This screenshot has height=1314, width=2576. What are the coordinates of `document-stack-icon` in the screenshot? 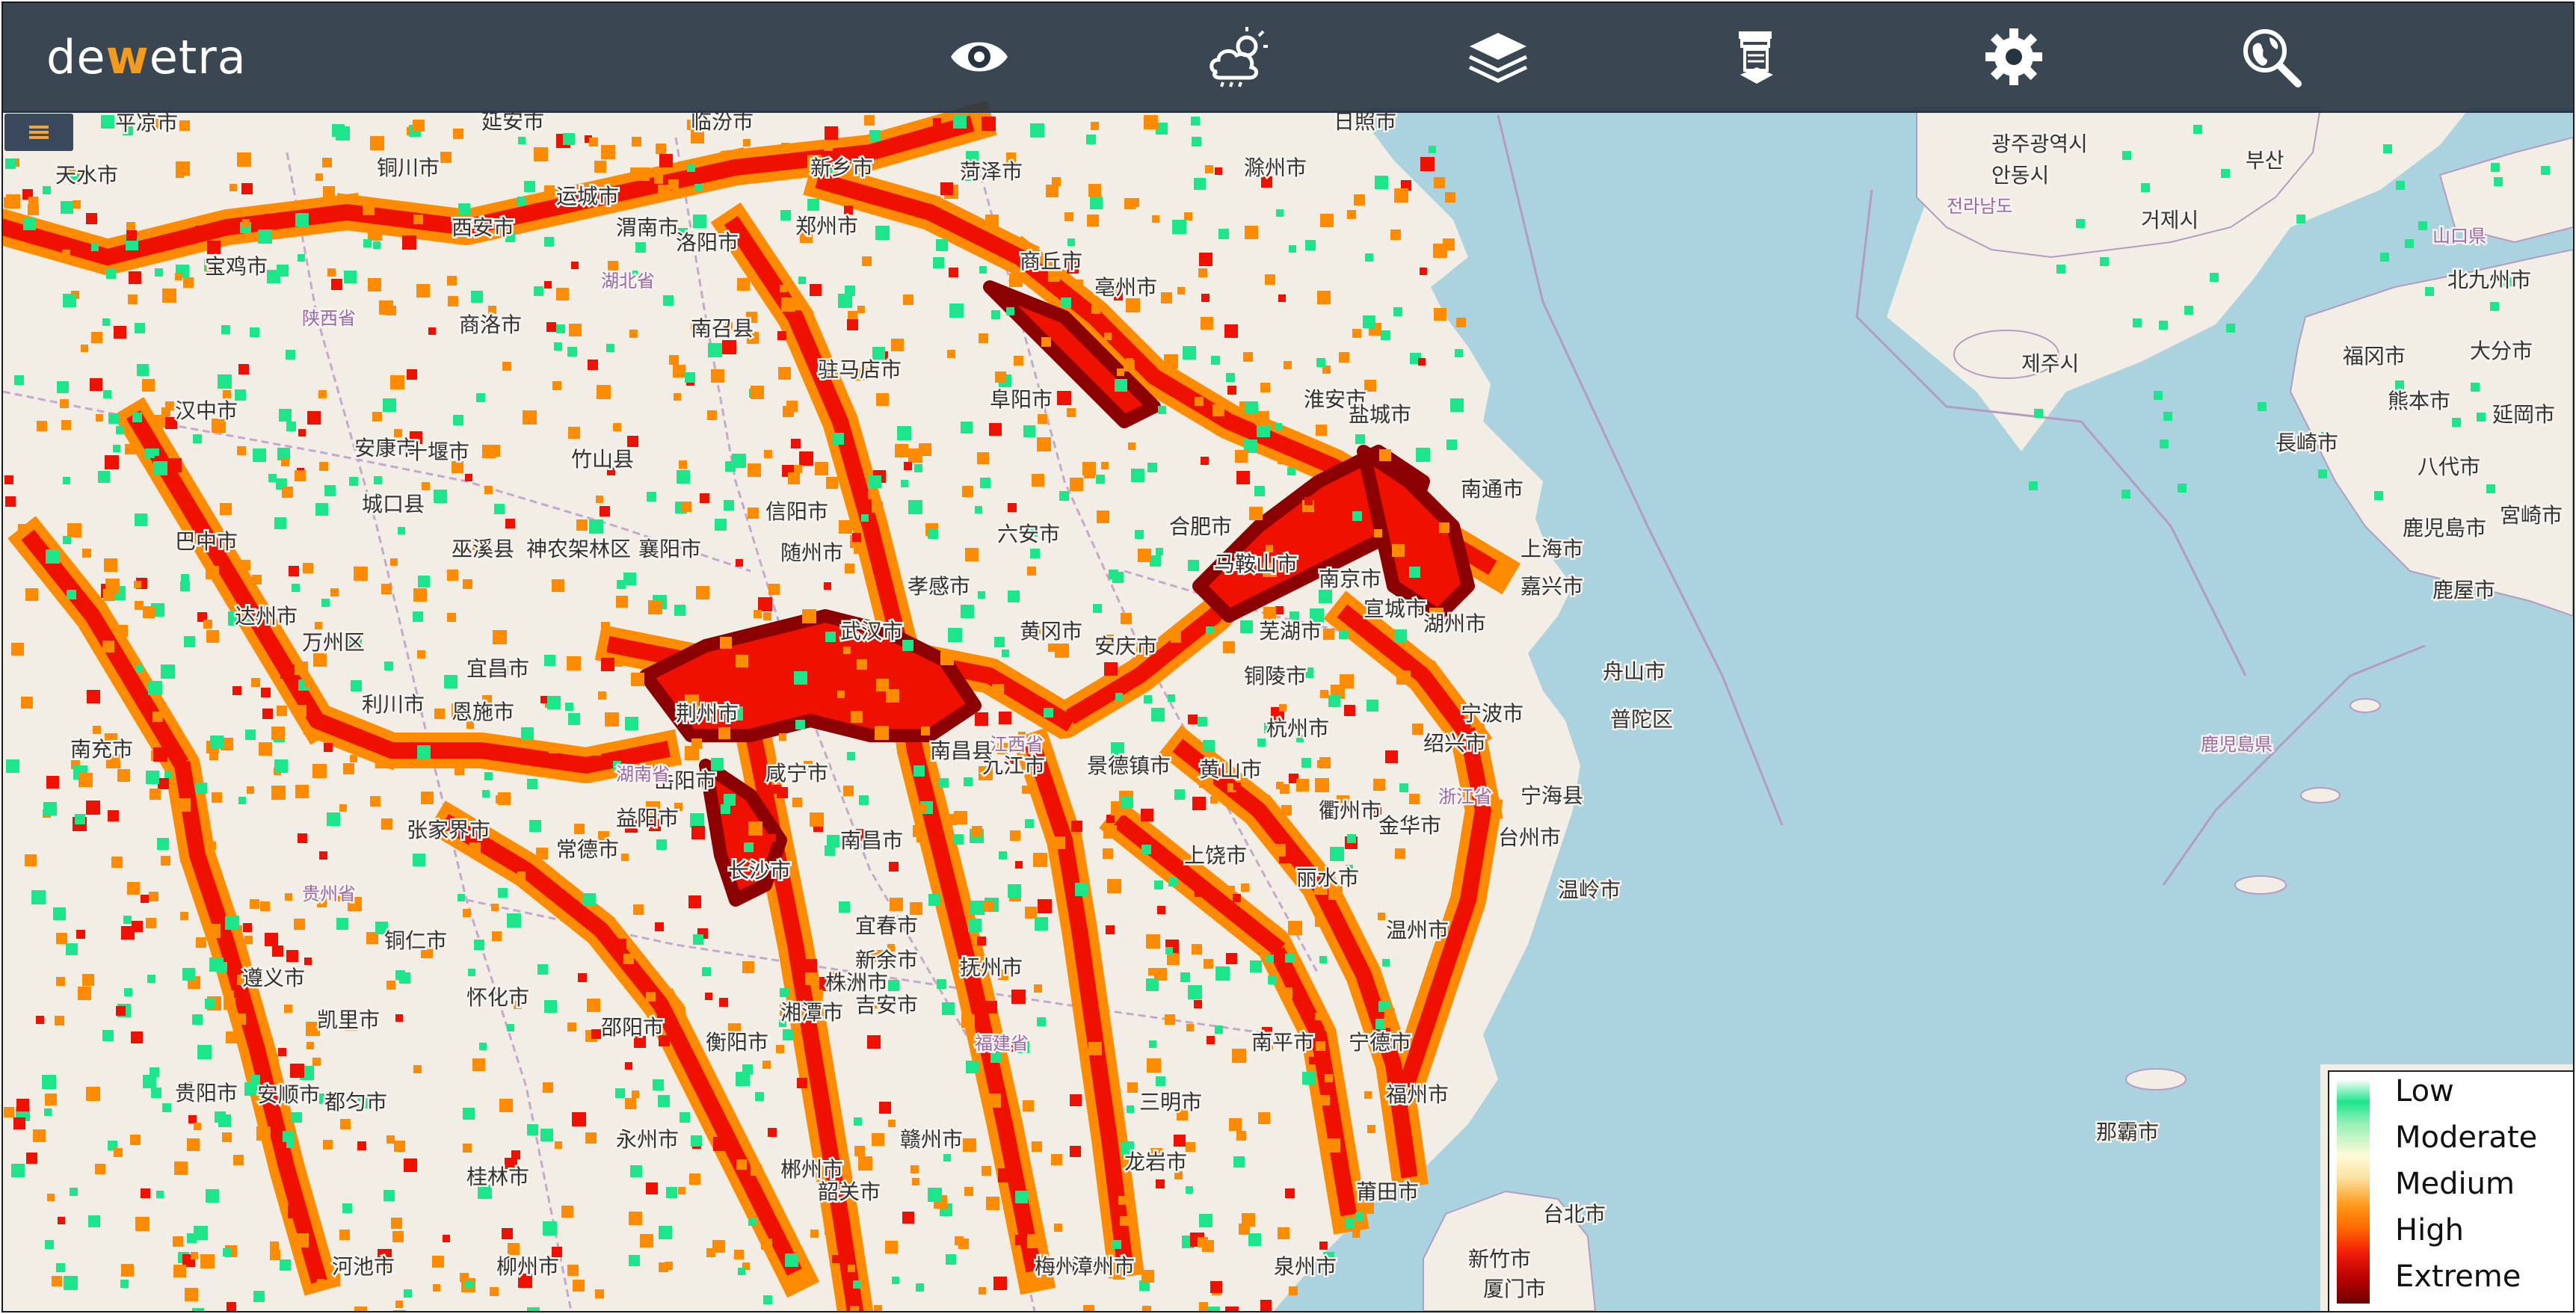 It's located at (1756, 58).